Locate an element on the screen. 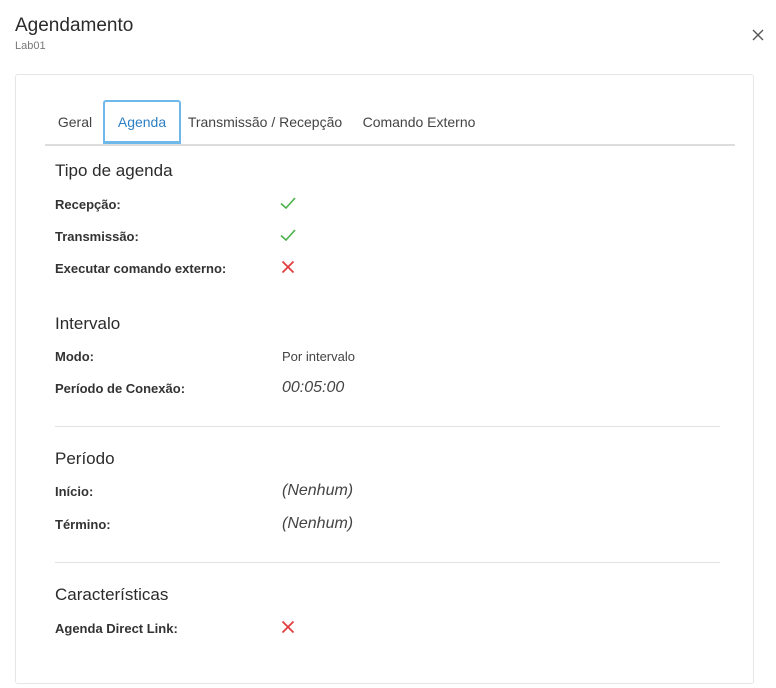 This screenshot has height=688, width=776. close-button is located at coordinates (758, 35).